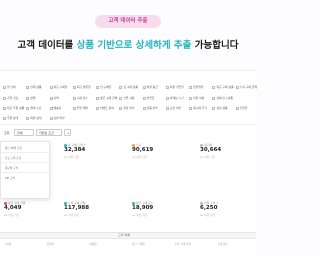 This screenshot has width=320, height=256. I want to click on filter-chip-label: 회원 상태, so click(36, 118).